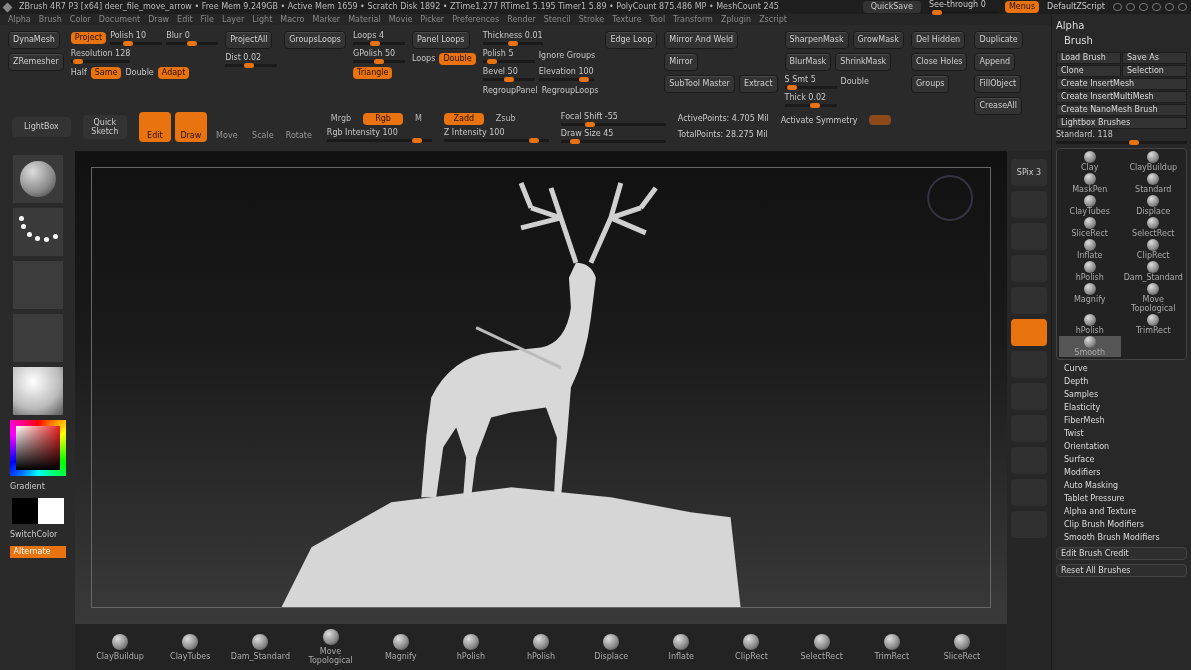 The height and width of the screenshot is (670, 1191). Describe the element at coordinates (207, 19) in the screenshot. I see `menu-item: File` at that location.